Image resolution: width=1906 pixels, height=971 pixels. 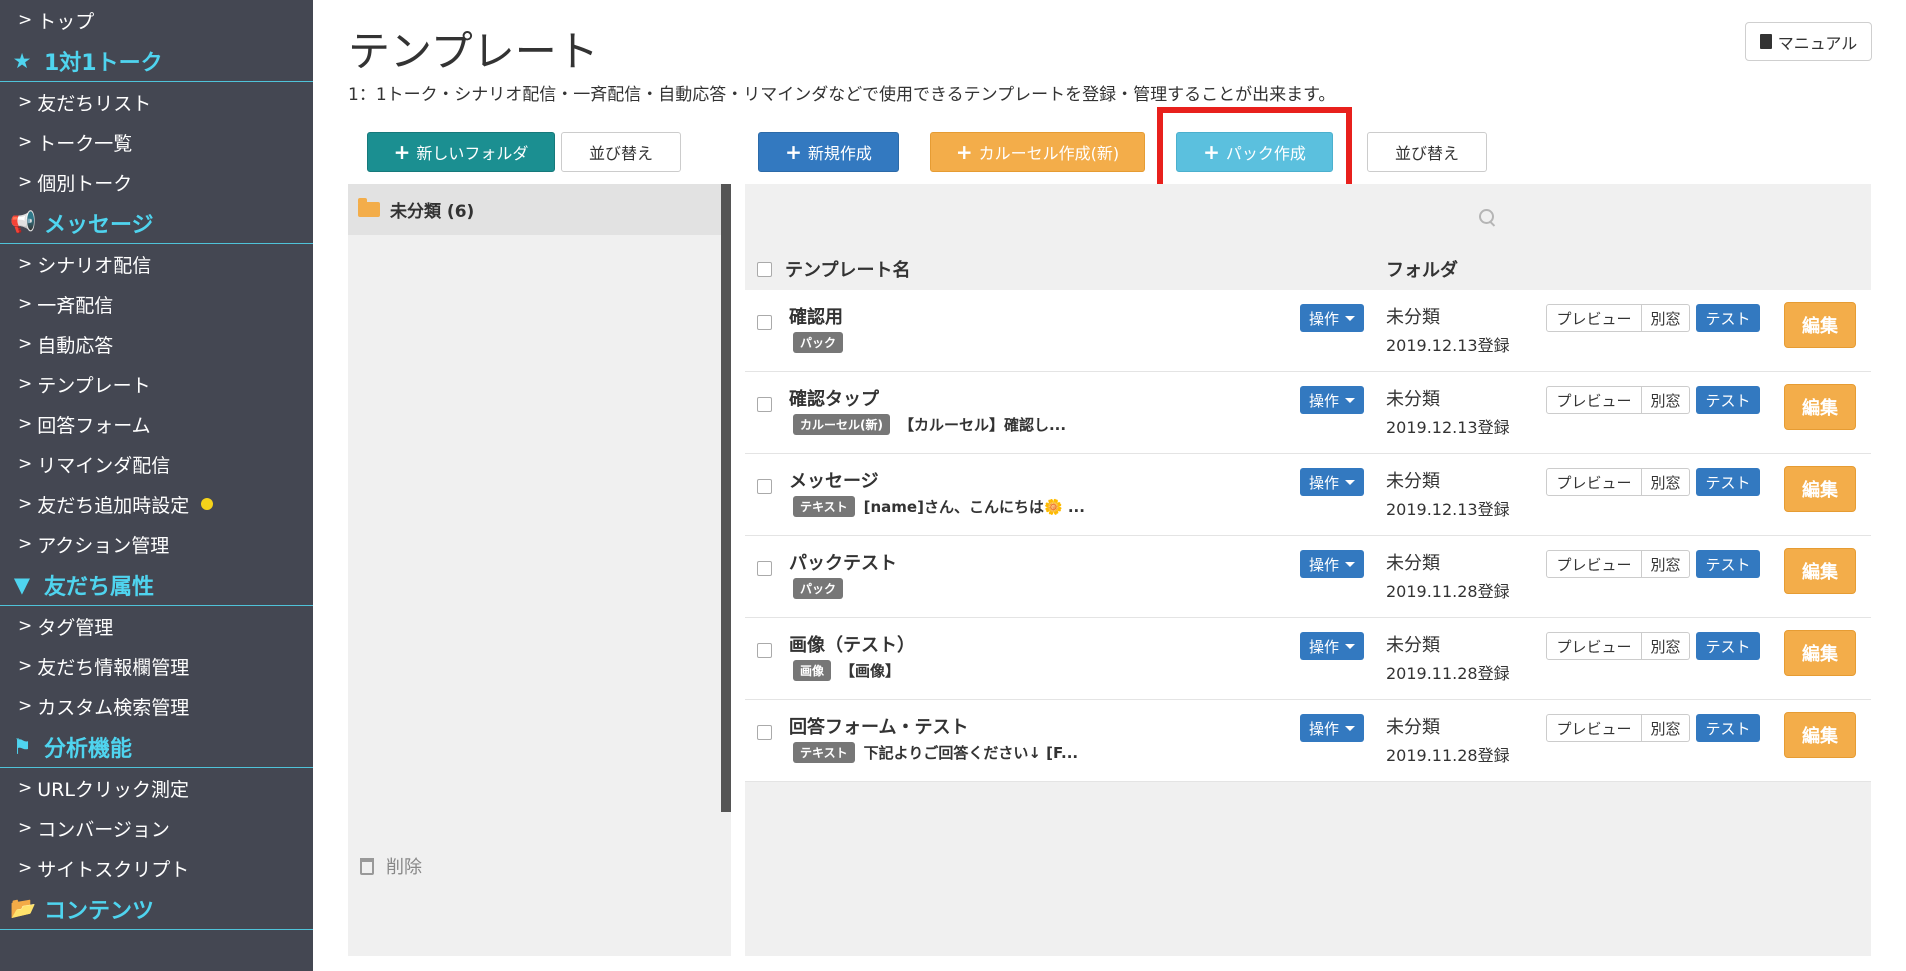 What do you see at coordinates (535, 209) in the screenshot?
I see `folder-item-uncategorized: 未分類 (6)` at bounding box center [535, 209].